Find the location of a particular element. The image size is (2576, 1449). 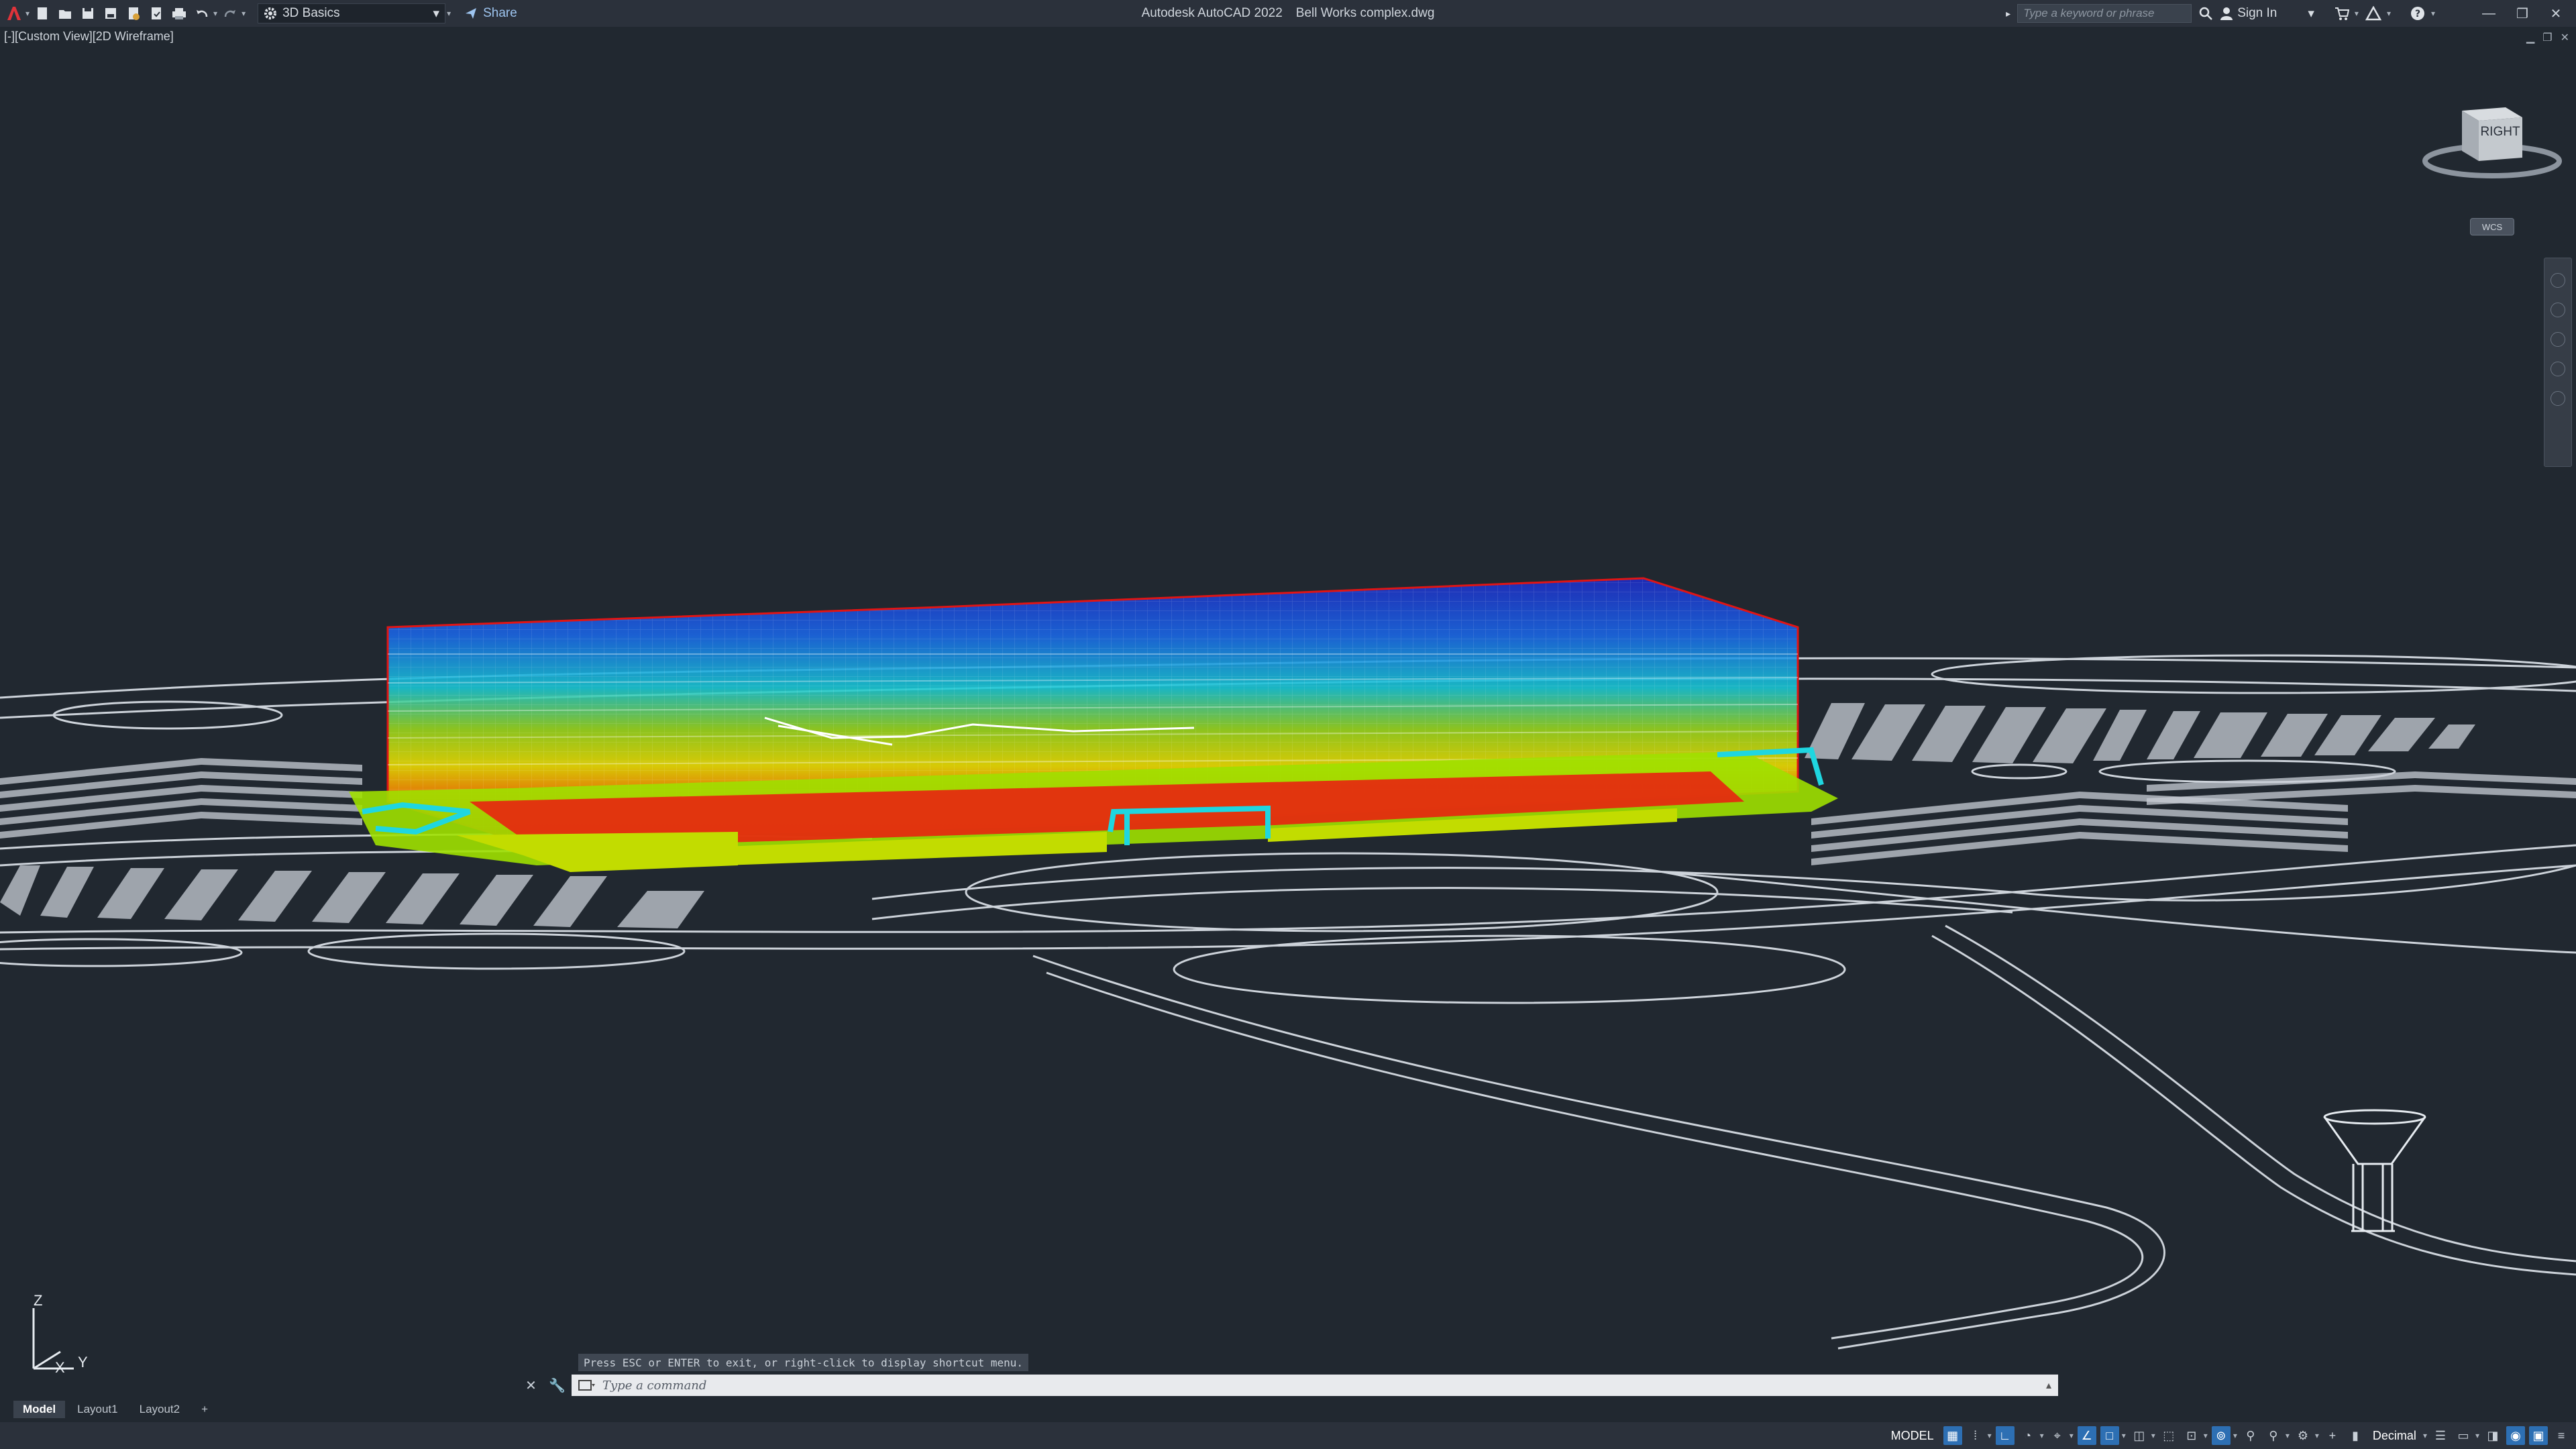

tab-layout1: Layout1 is located at coordinates (97, 1409).